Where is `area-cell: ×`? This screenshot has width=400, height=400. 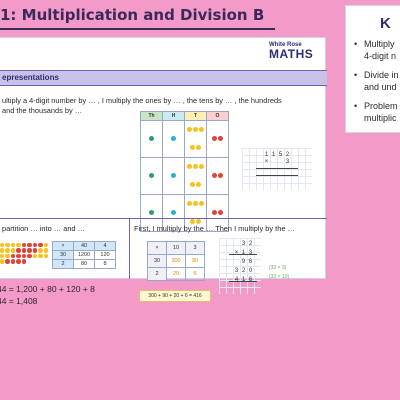
area-cell: × is located at coordinates (157, 248).